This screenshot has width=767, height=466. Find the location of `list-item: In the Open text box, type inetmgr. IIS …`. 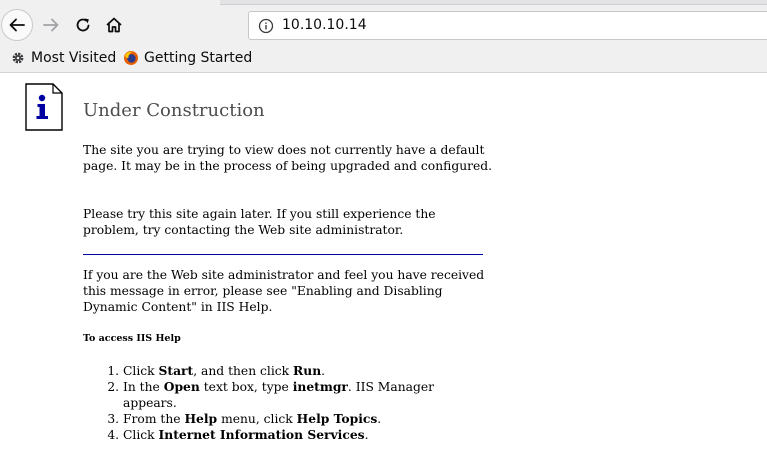

list-item: In the Open text box, type inetmgr. IIS … is located at coordinates (303, 395).